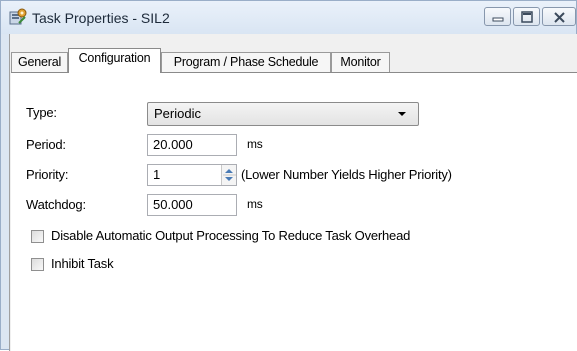  What do you see at coordinates (177, 113) in the screenshot?
I see `type-select-value: Periodic` at bounding box center [177, 113].